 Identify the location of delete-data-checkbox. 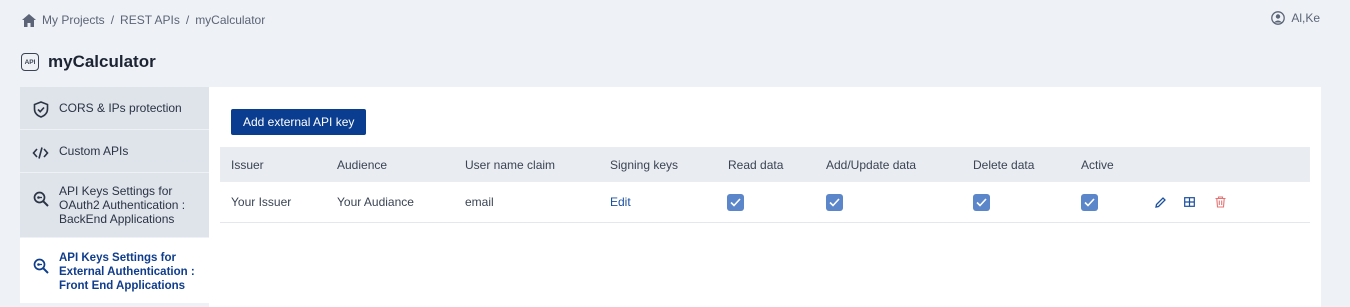
(981, 202).